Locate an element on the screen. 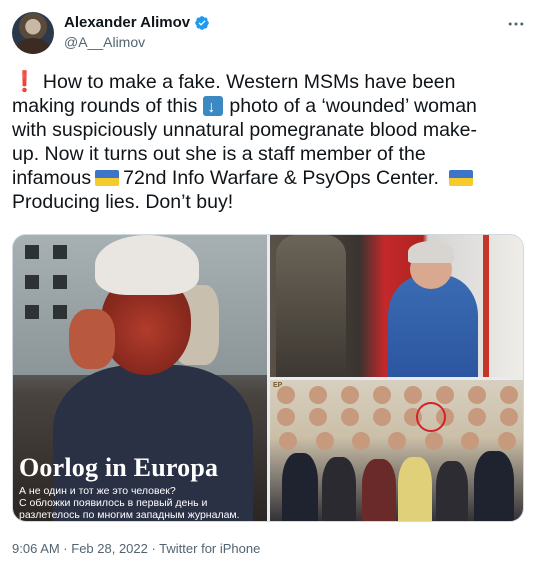  media-photo-bus is located at coordinates (396, 306).